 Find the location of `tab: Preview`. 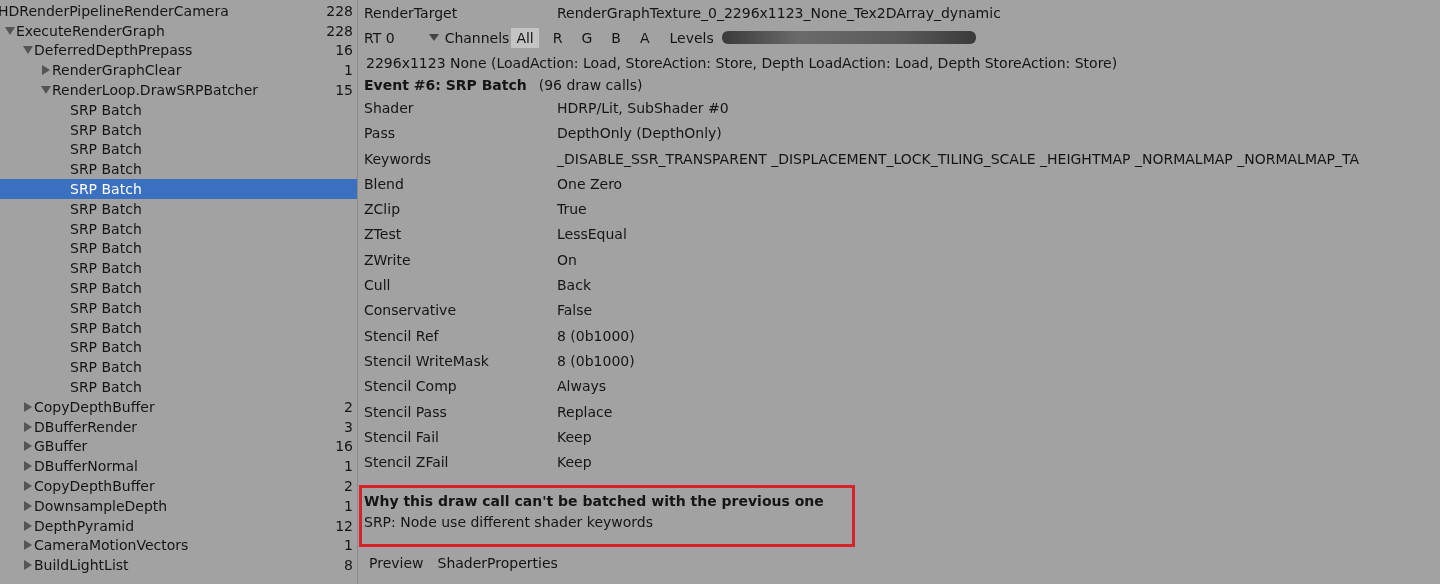

tab: Preview is located at coordinates (396, 562).